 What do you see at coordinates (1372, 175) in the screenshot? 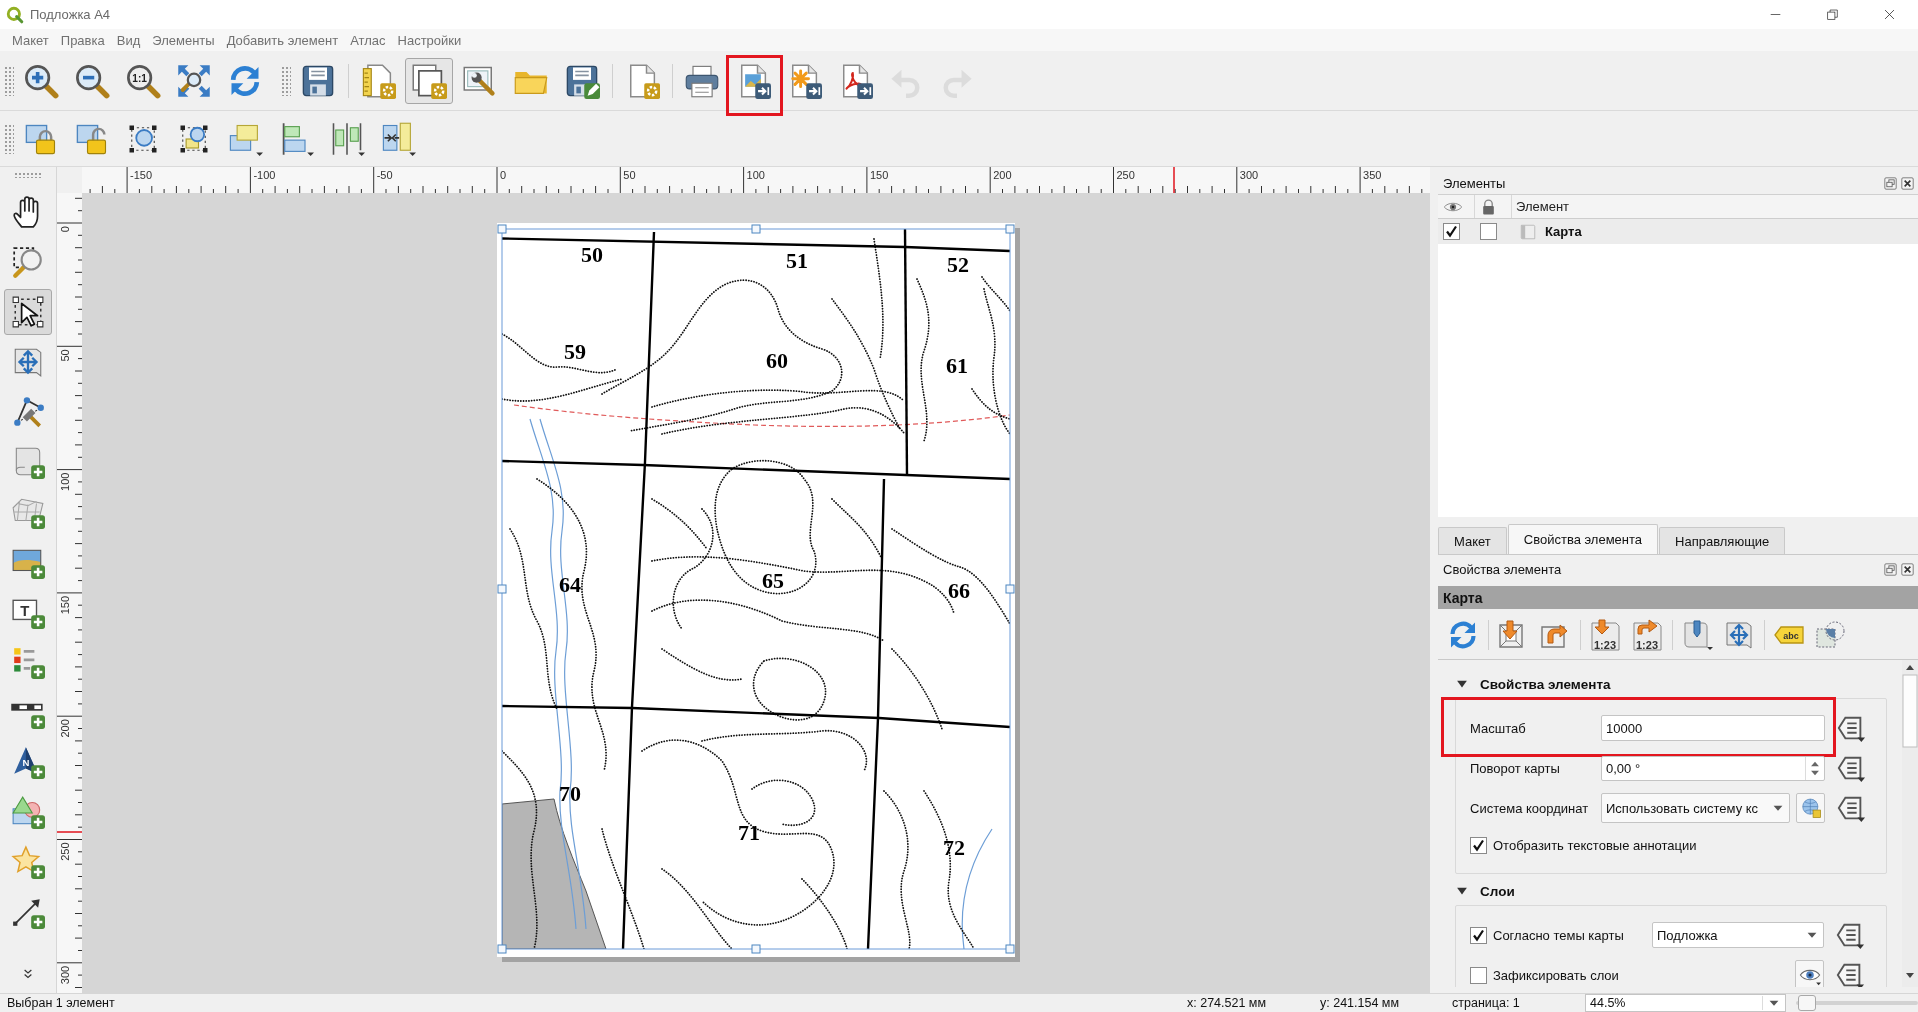
I see `ruler-label: 350` at bounding box center [1372, 175].